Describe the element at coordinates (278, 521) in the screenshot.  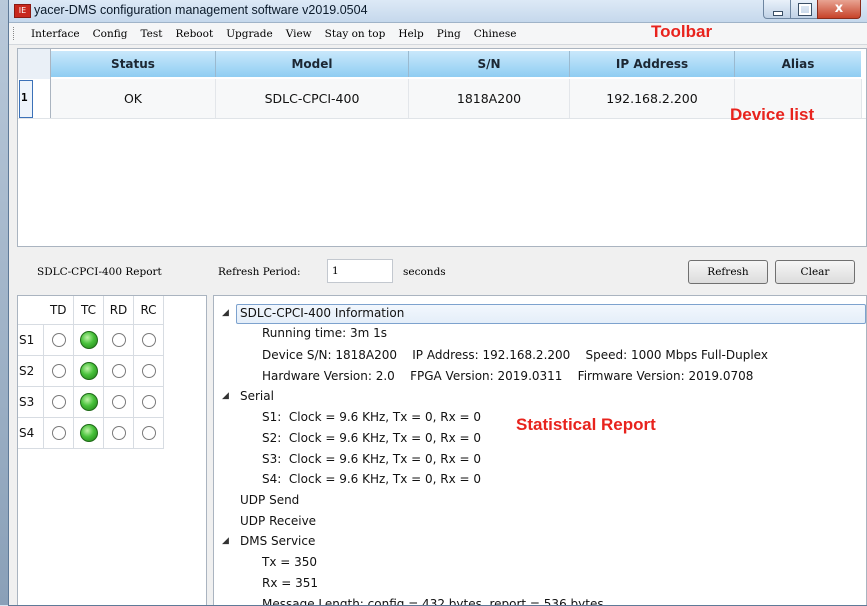
I see `tree-node-udp-receive: UDP Receive` at that location.